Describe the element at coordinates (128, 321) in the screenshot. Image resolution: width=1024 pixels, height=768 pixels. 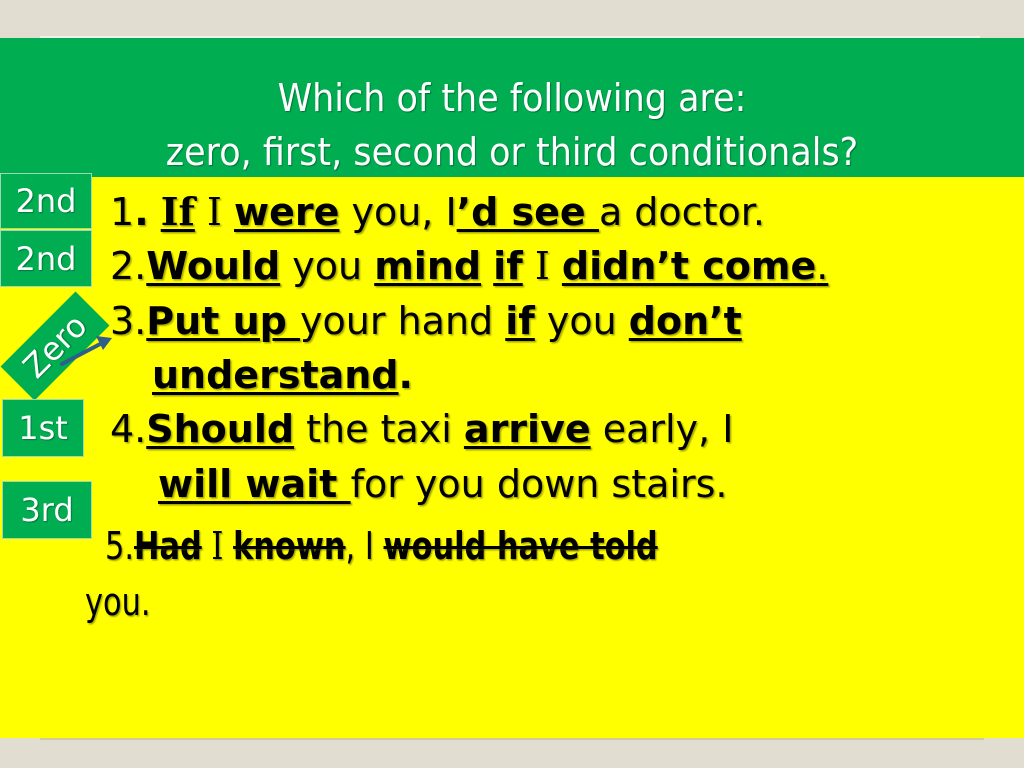
I see `item-number: 3.` at that location.